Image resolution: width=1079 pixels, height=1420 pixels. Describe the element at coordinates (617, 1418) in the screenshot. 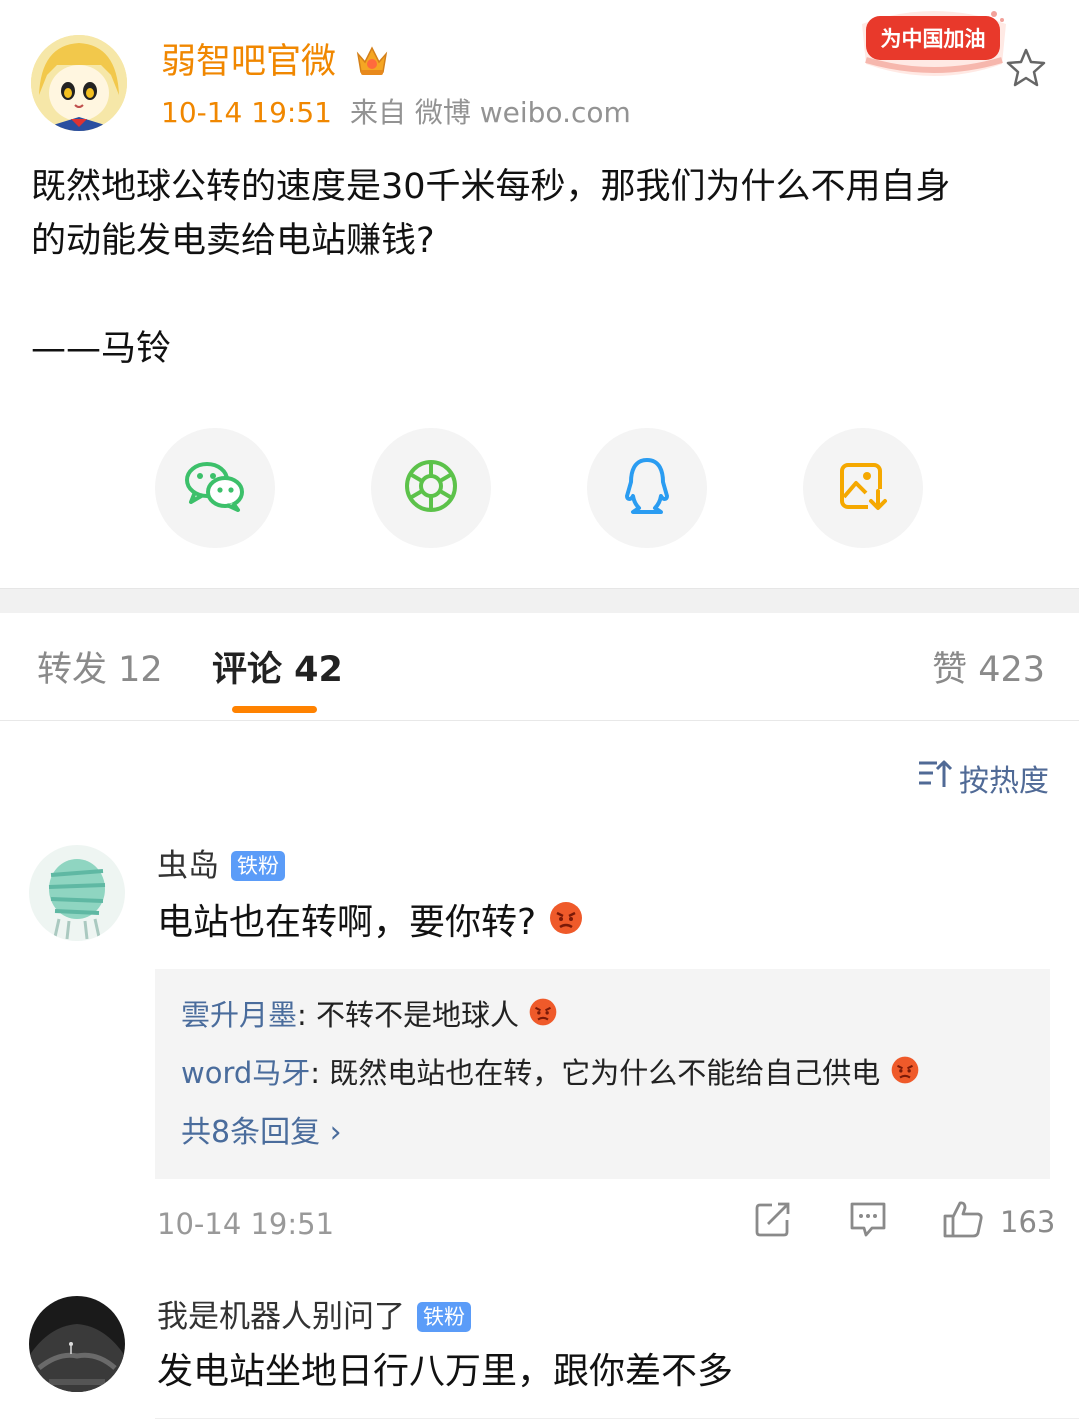

I see `comment-divider` at that location.